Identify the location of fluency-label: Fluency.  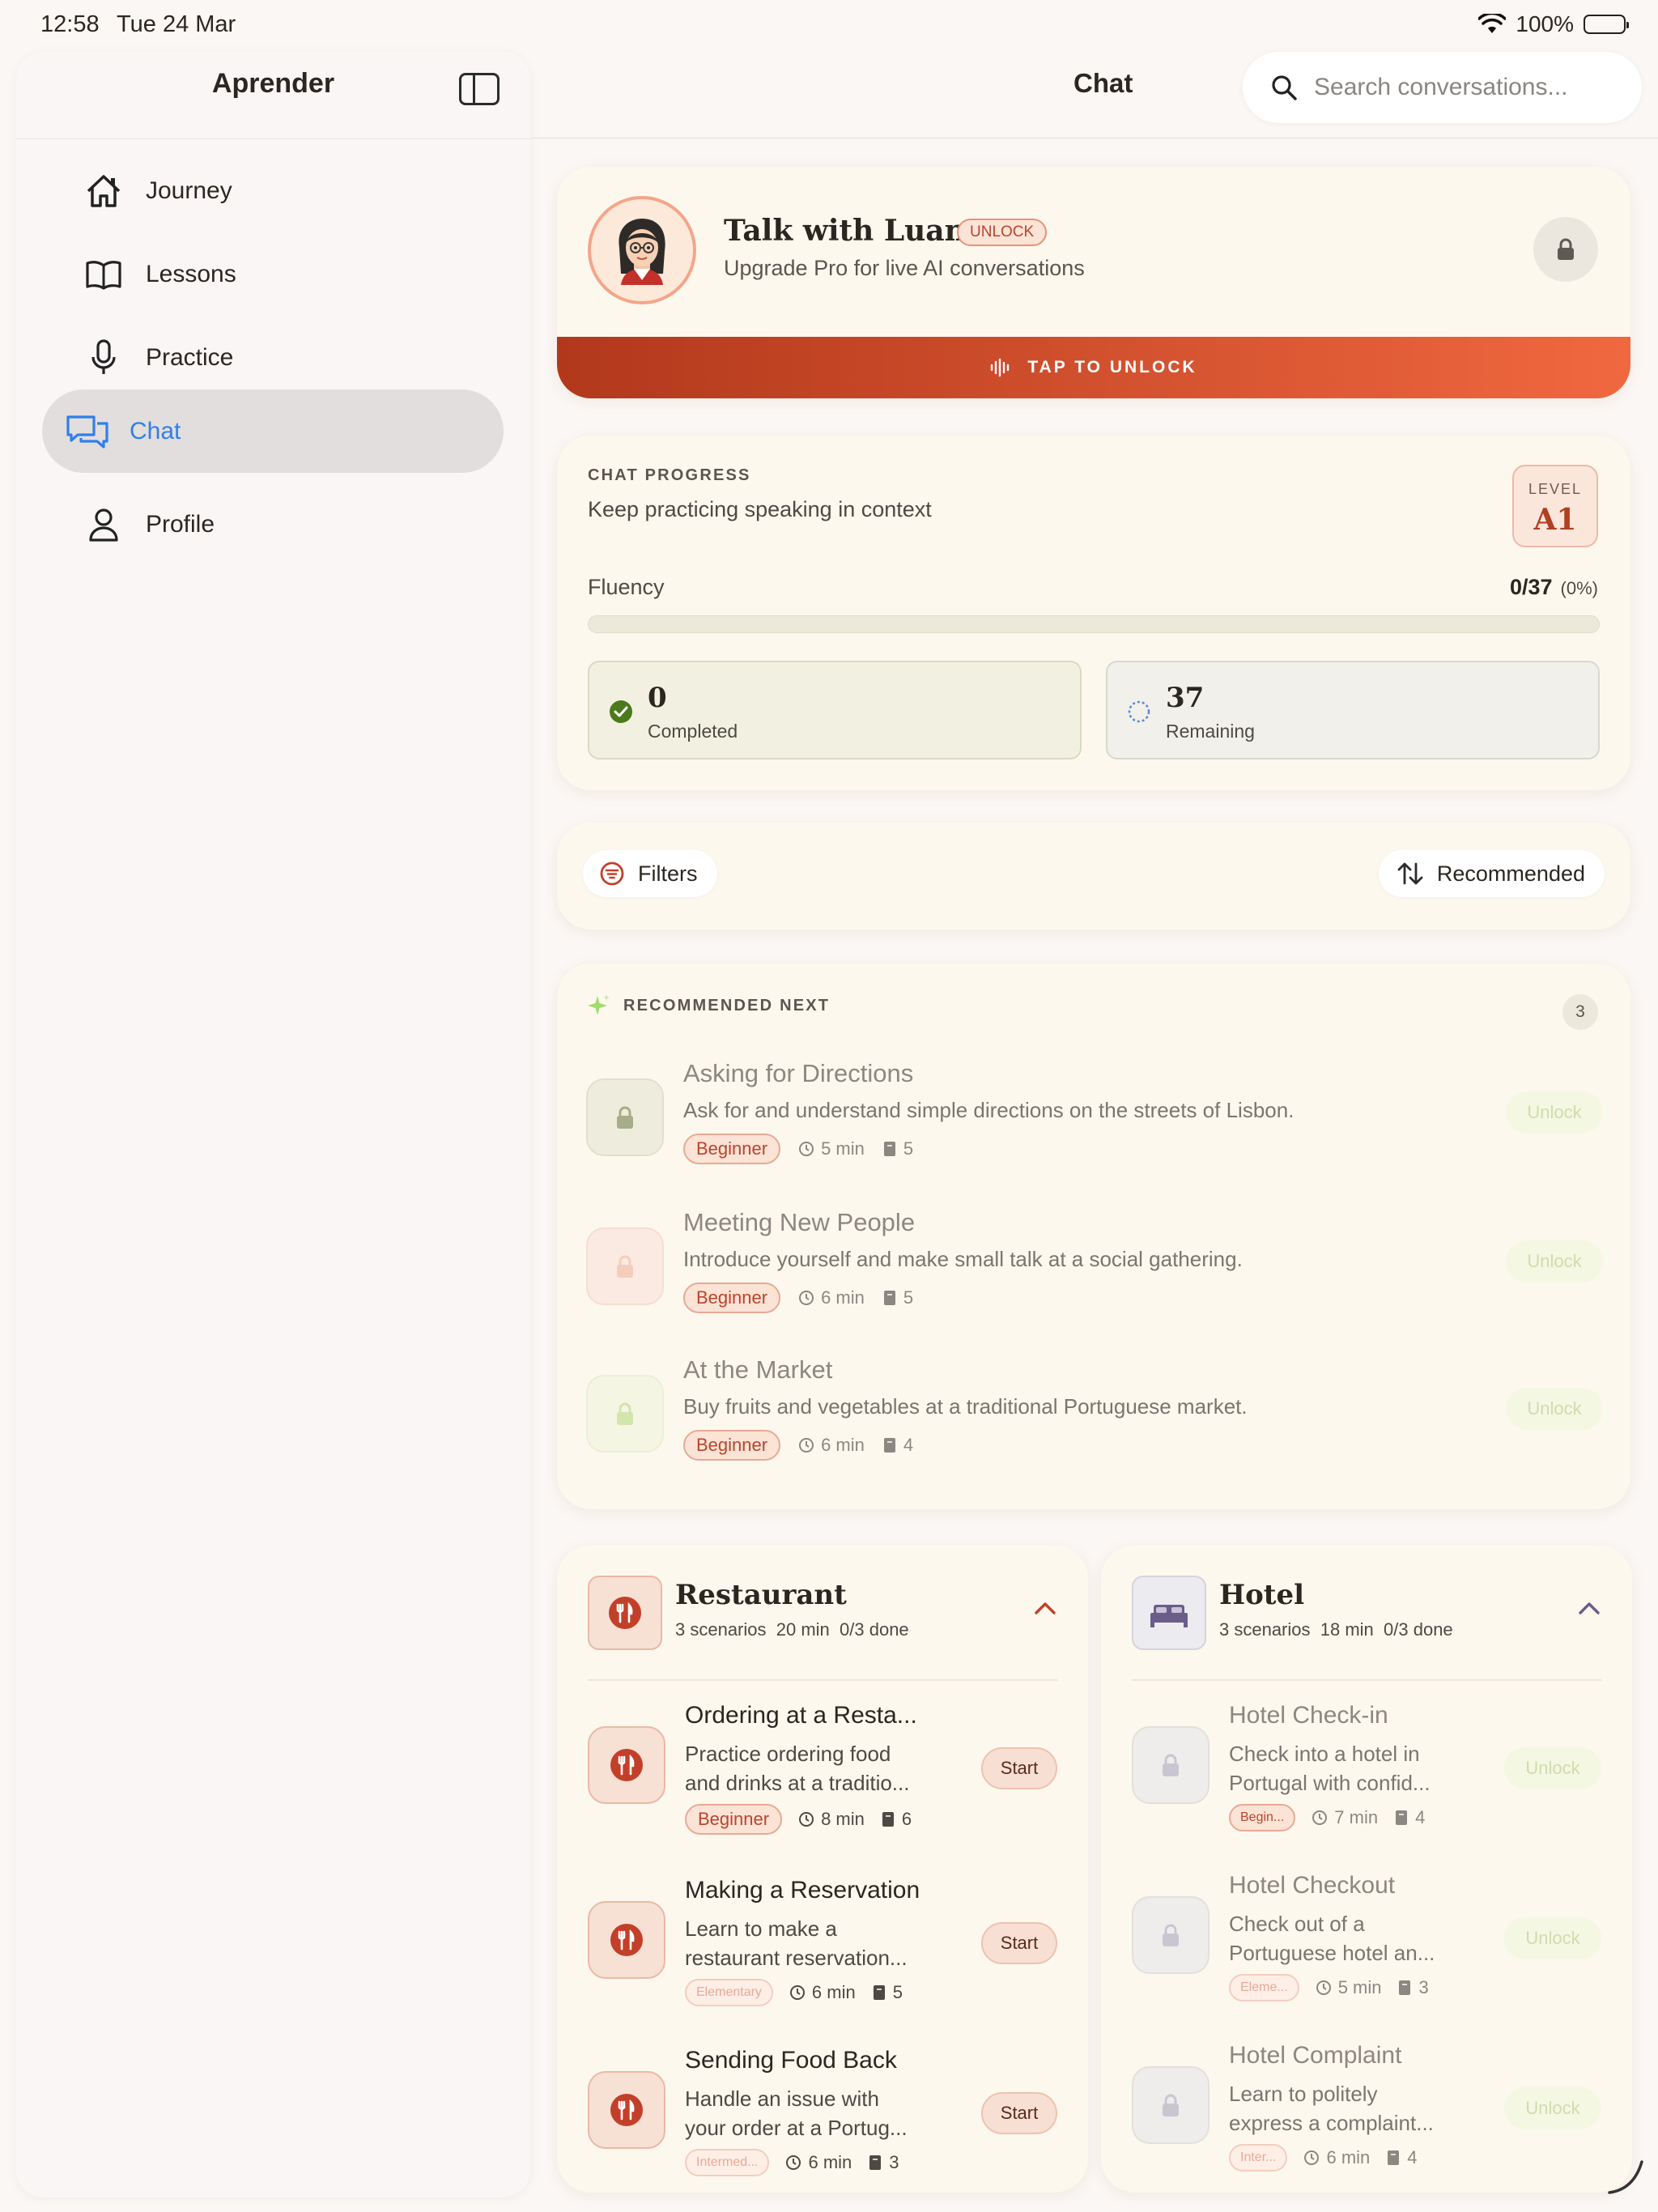
(626, 587).